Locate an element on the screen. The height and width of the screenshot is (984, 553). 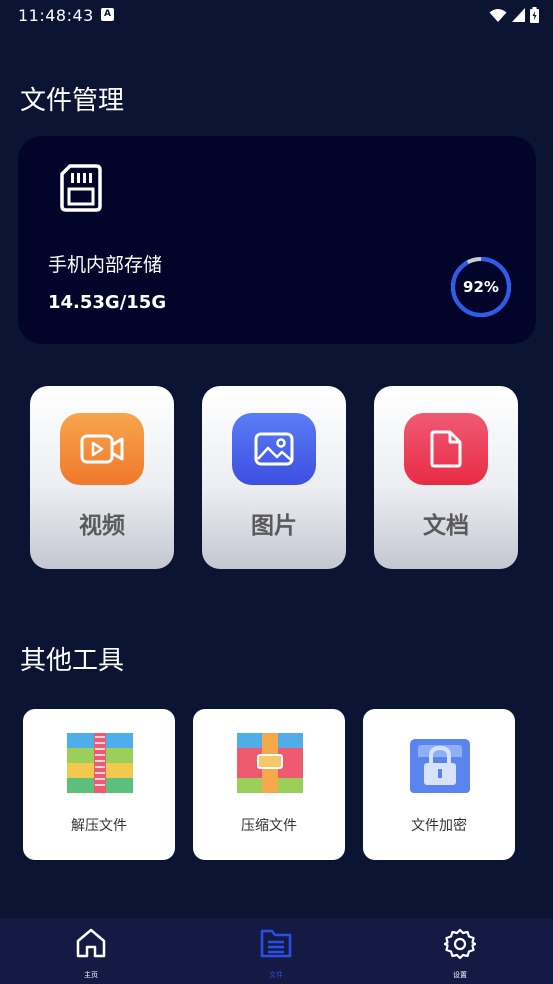
a-icon: A is located at coordinates (107, 14).